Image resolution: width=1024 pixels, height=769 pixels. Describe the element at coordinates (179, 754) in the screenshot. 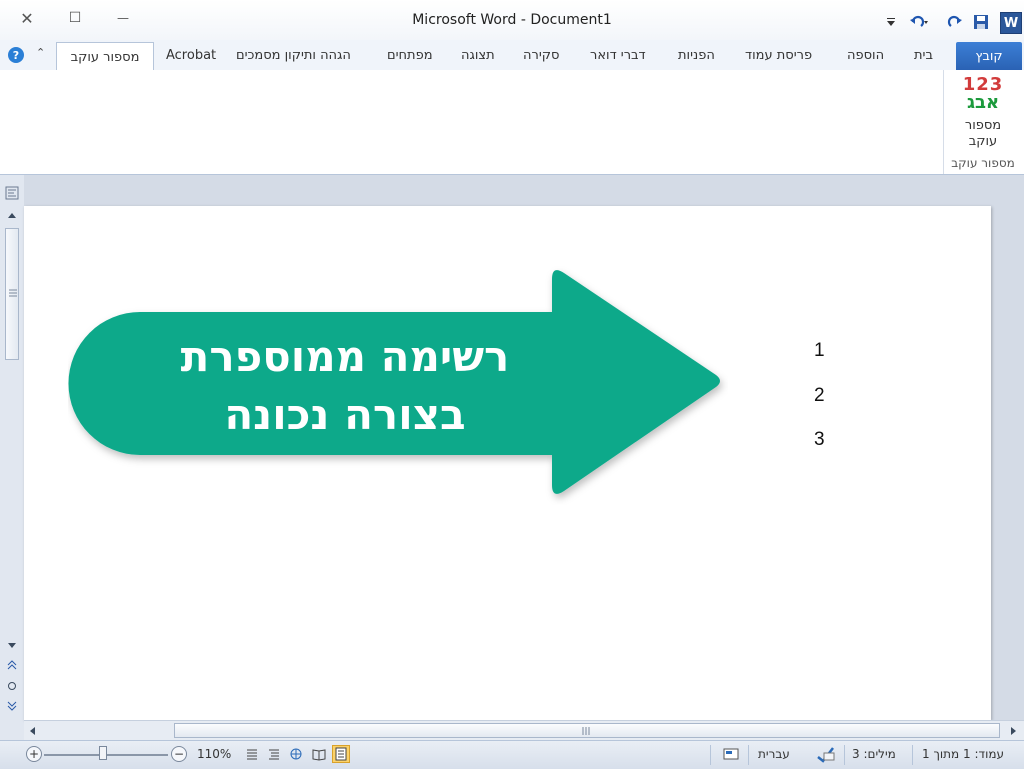

I see `zoom-out-button: −` at that location.